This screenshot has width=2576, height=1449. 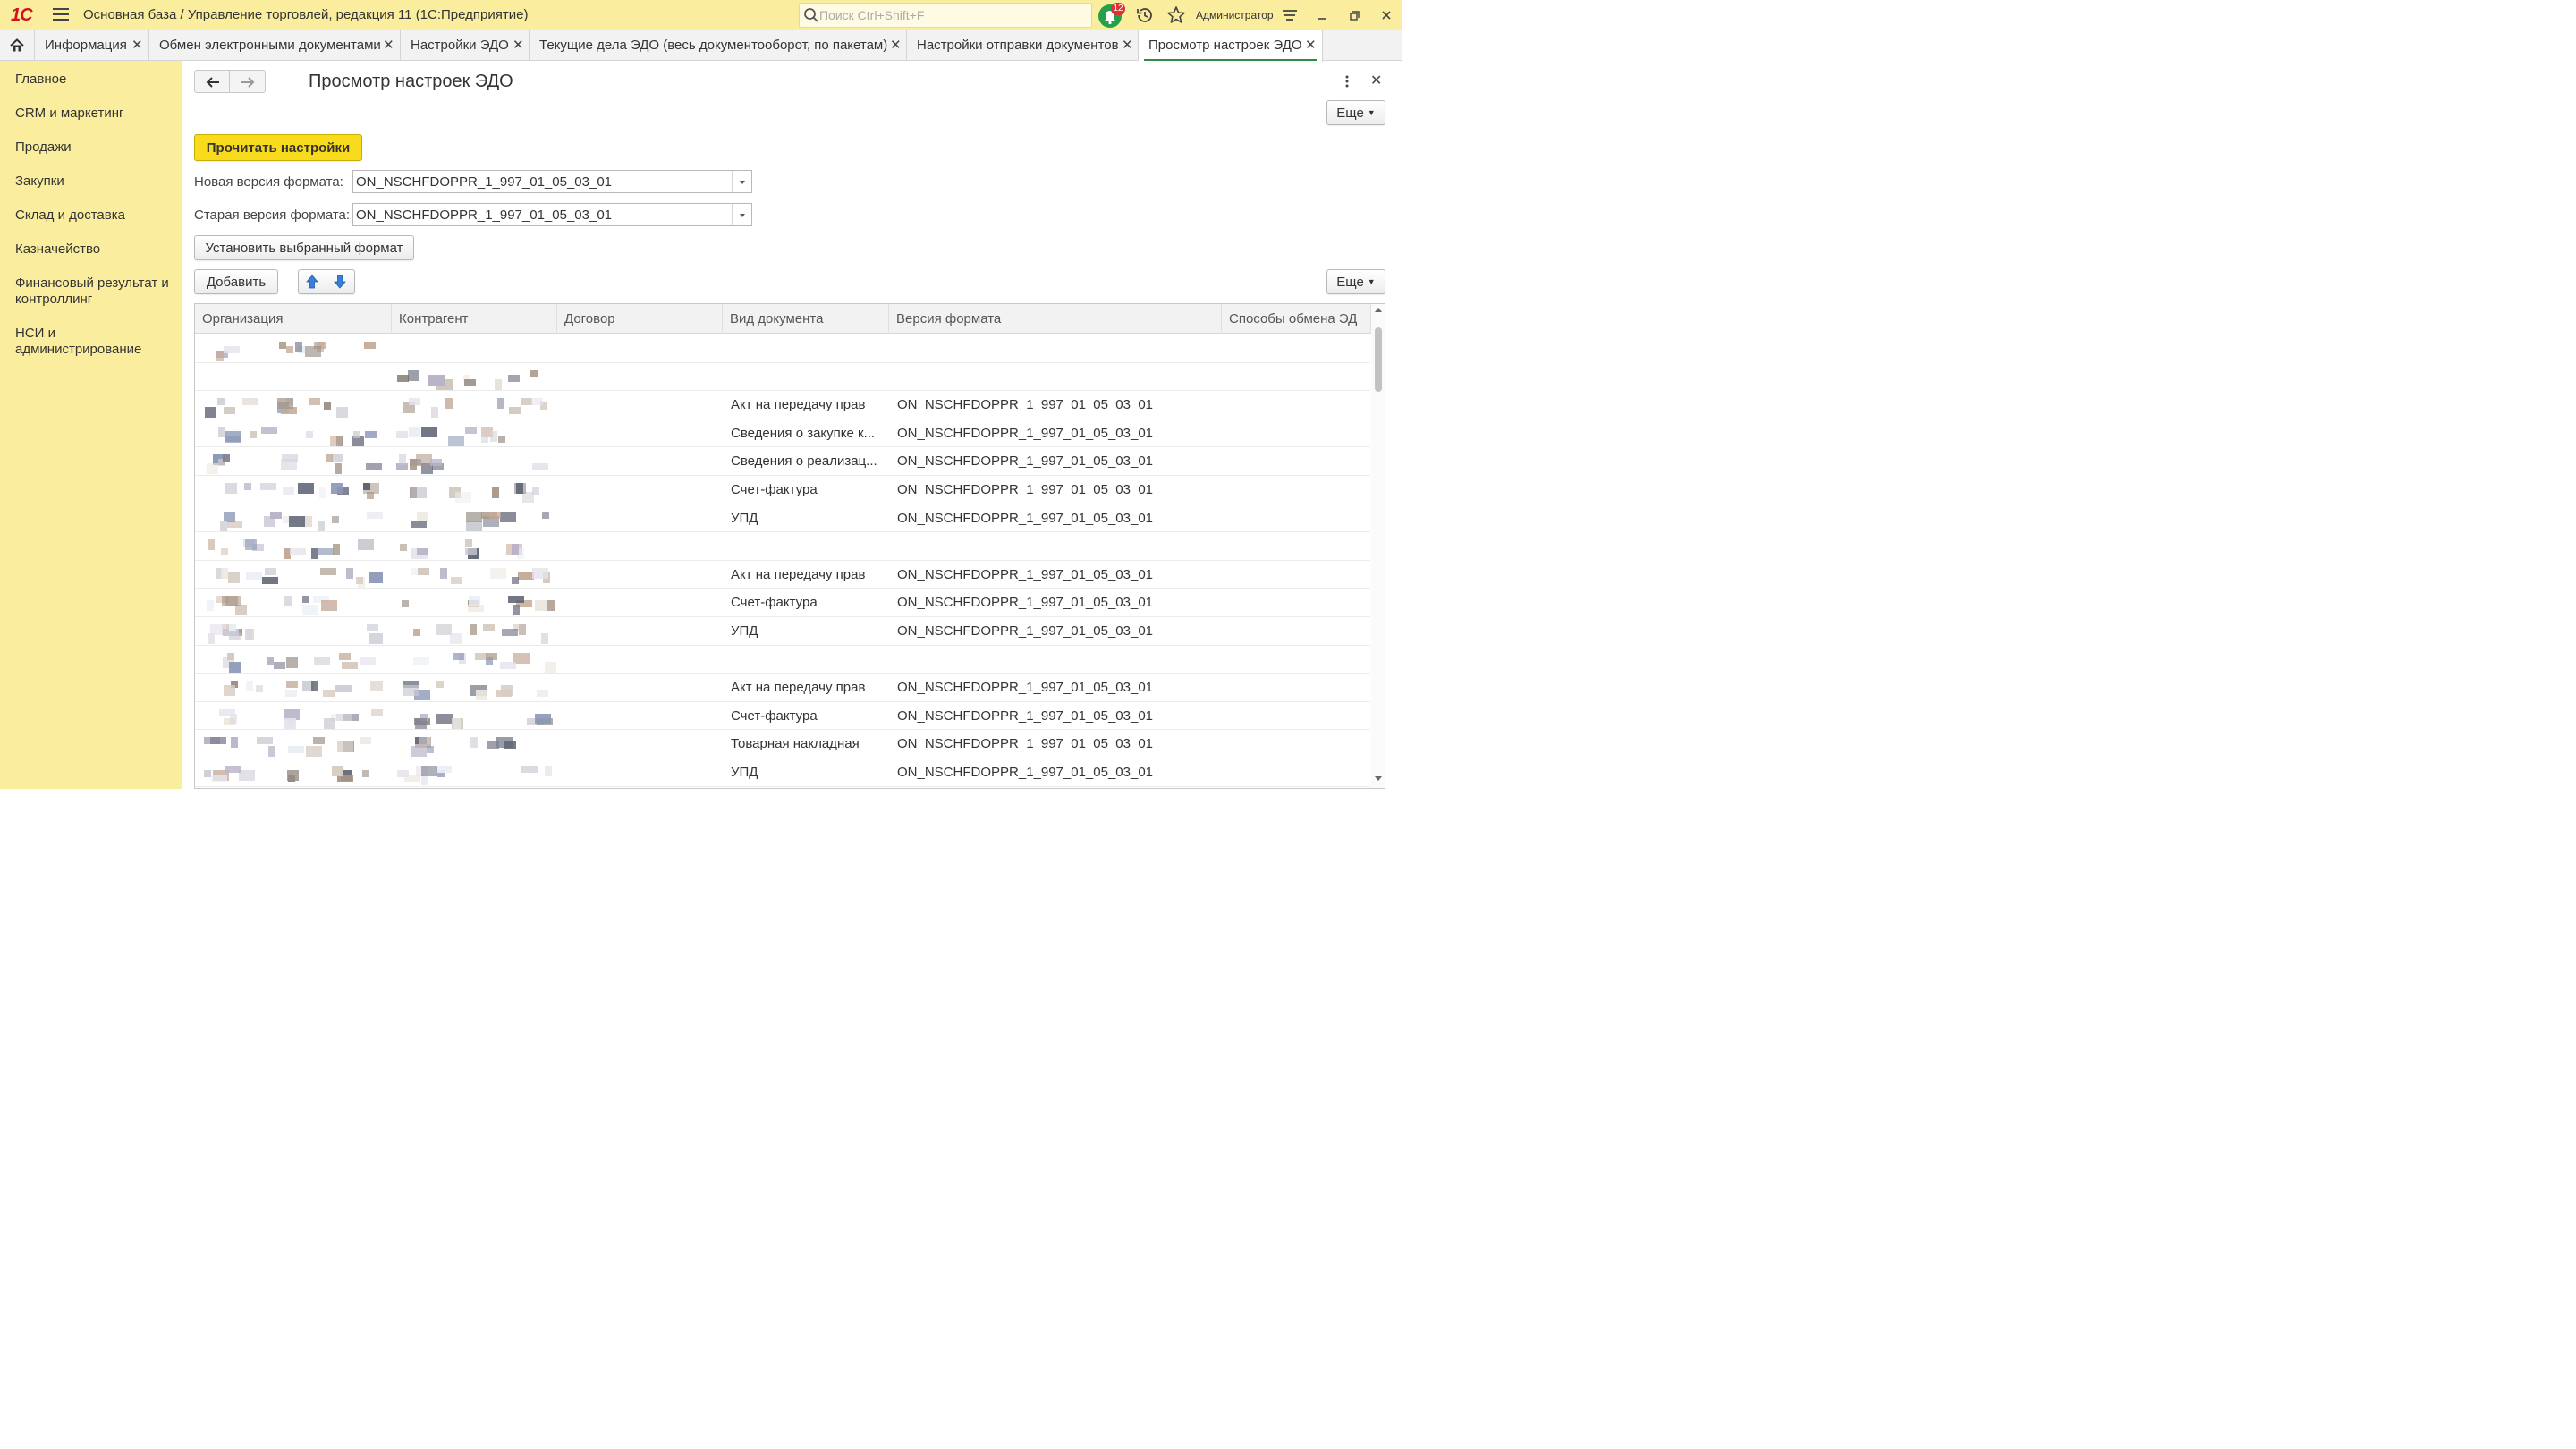 What do you see at coordinates (95, 182) in the screenshot?
I see `sidebar-item-purchases: Закупки` at bounding box center [95, 182].